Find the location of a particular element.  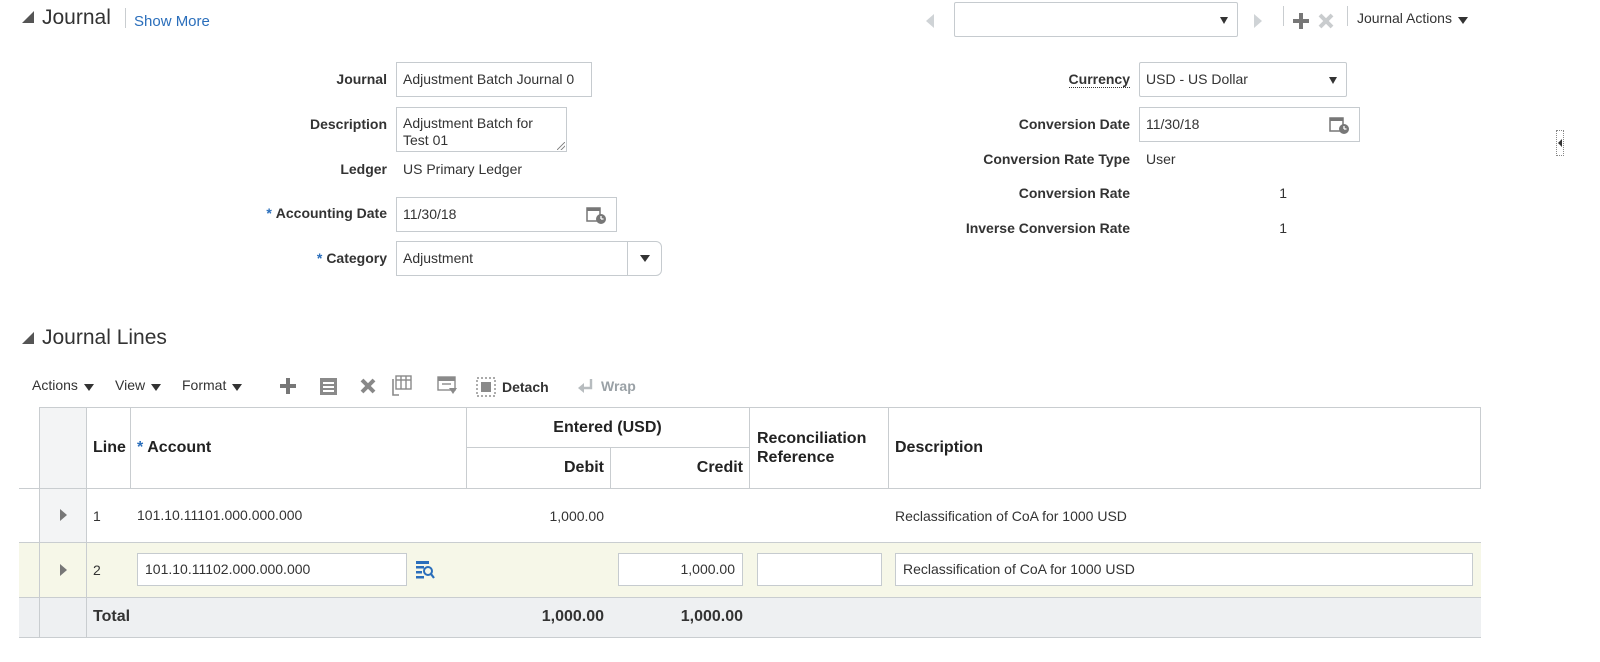

debit-value: 1,000.00 is located at coordinates (577, 516).